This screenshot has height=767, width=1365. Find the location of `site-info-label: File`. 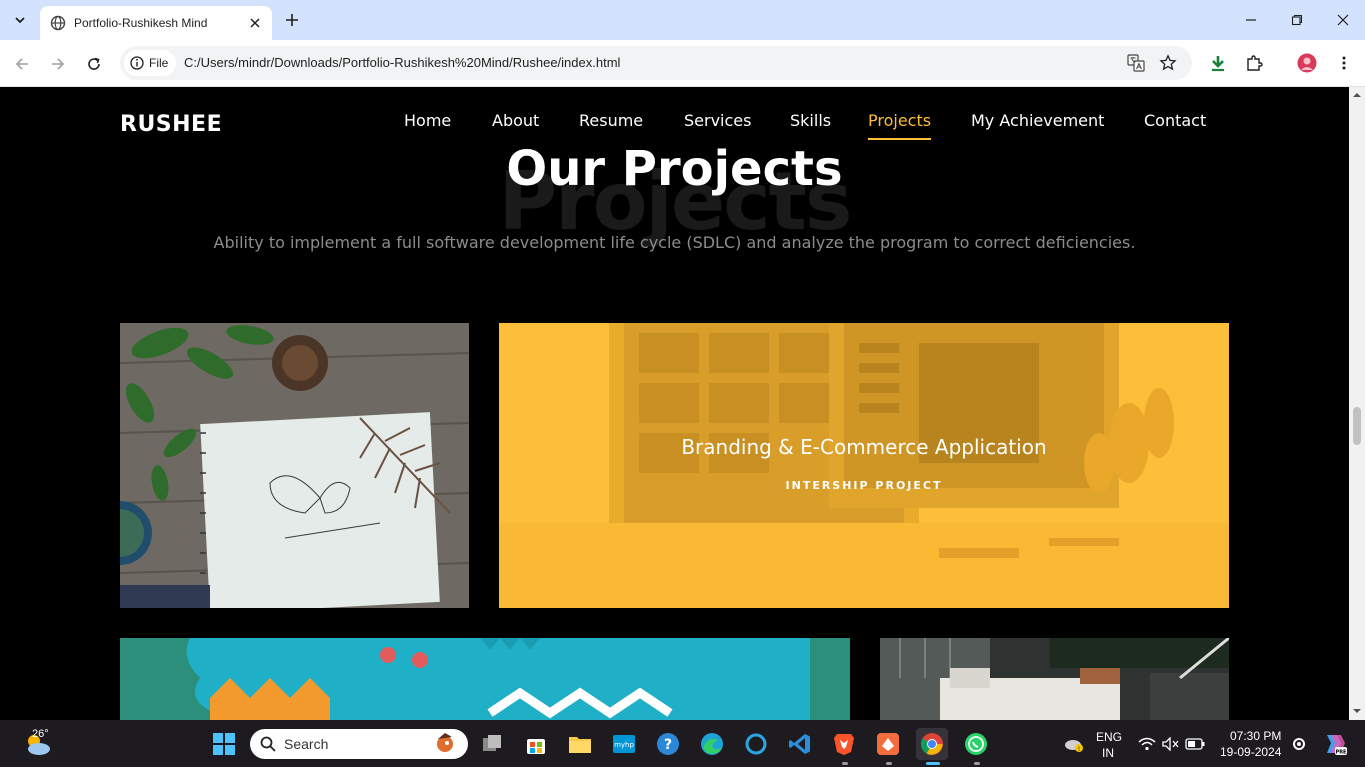

site-info-label: File is located at coordinates (159, 63).